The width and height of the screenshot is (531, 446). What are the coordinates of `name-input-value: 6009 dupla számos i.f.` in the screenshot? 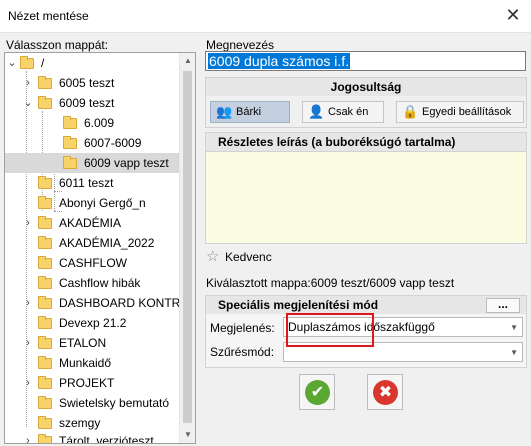 It's located at (279, 61).